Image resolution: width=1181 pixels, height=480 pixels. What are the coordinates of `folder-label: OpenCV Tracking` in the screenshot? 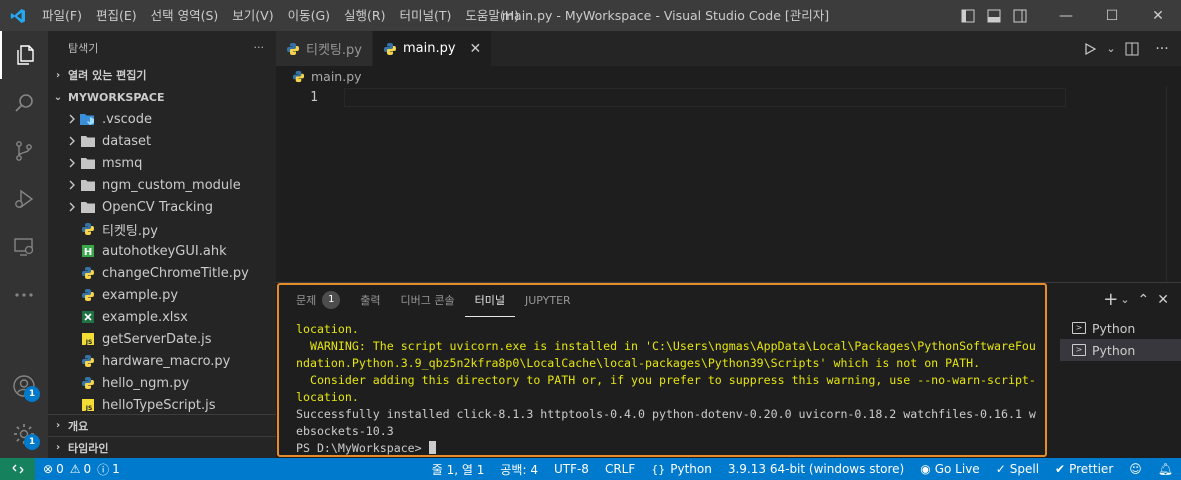 It's located at (157, 207).